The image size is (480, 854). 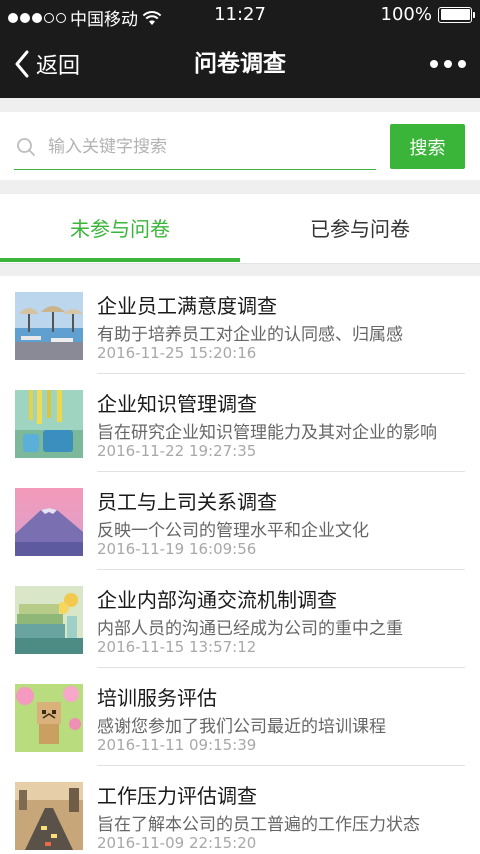 What do you see at coordinates (177, 647) in the screenshot?
I see `survey-date: 2016-11-15 13:57:12` at bounding box center [177, 647].